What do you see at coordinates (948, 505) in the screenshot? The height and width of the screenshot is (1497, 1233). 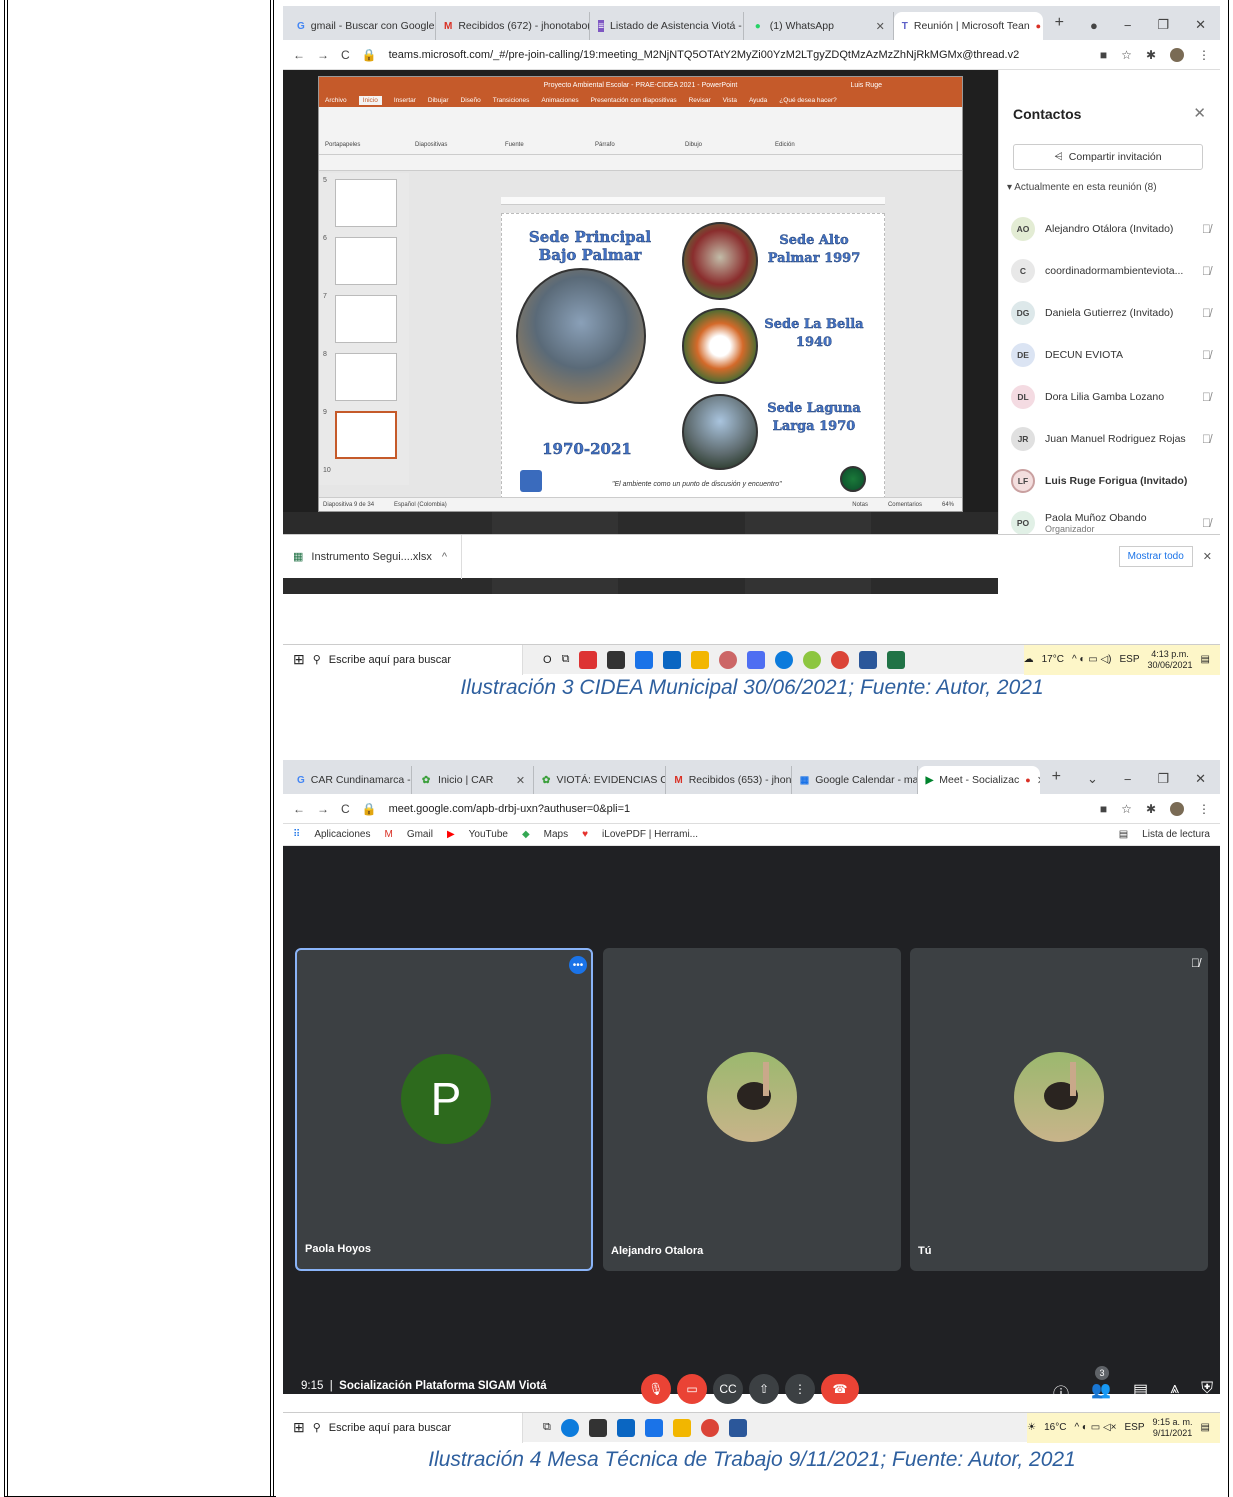 I see `ppt-status-item: 64%` at bounding box center [948, 505].